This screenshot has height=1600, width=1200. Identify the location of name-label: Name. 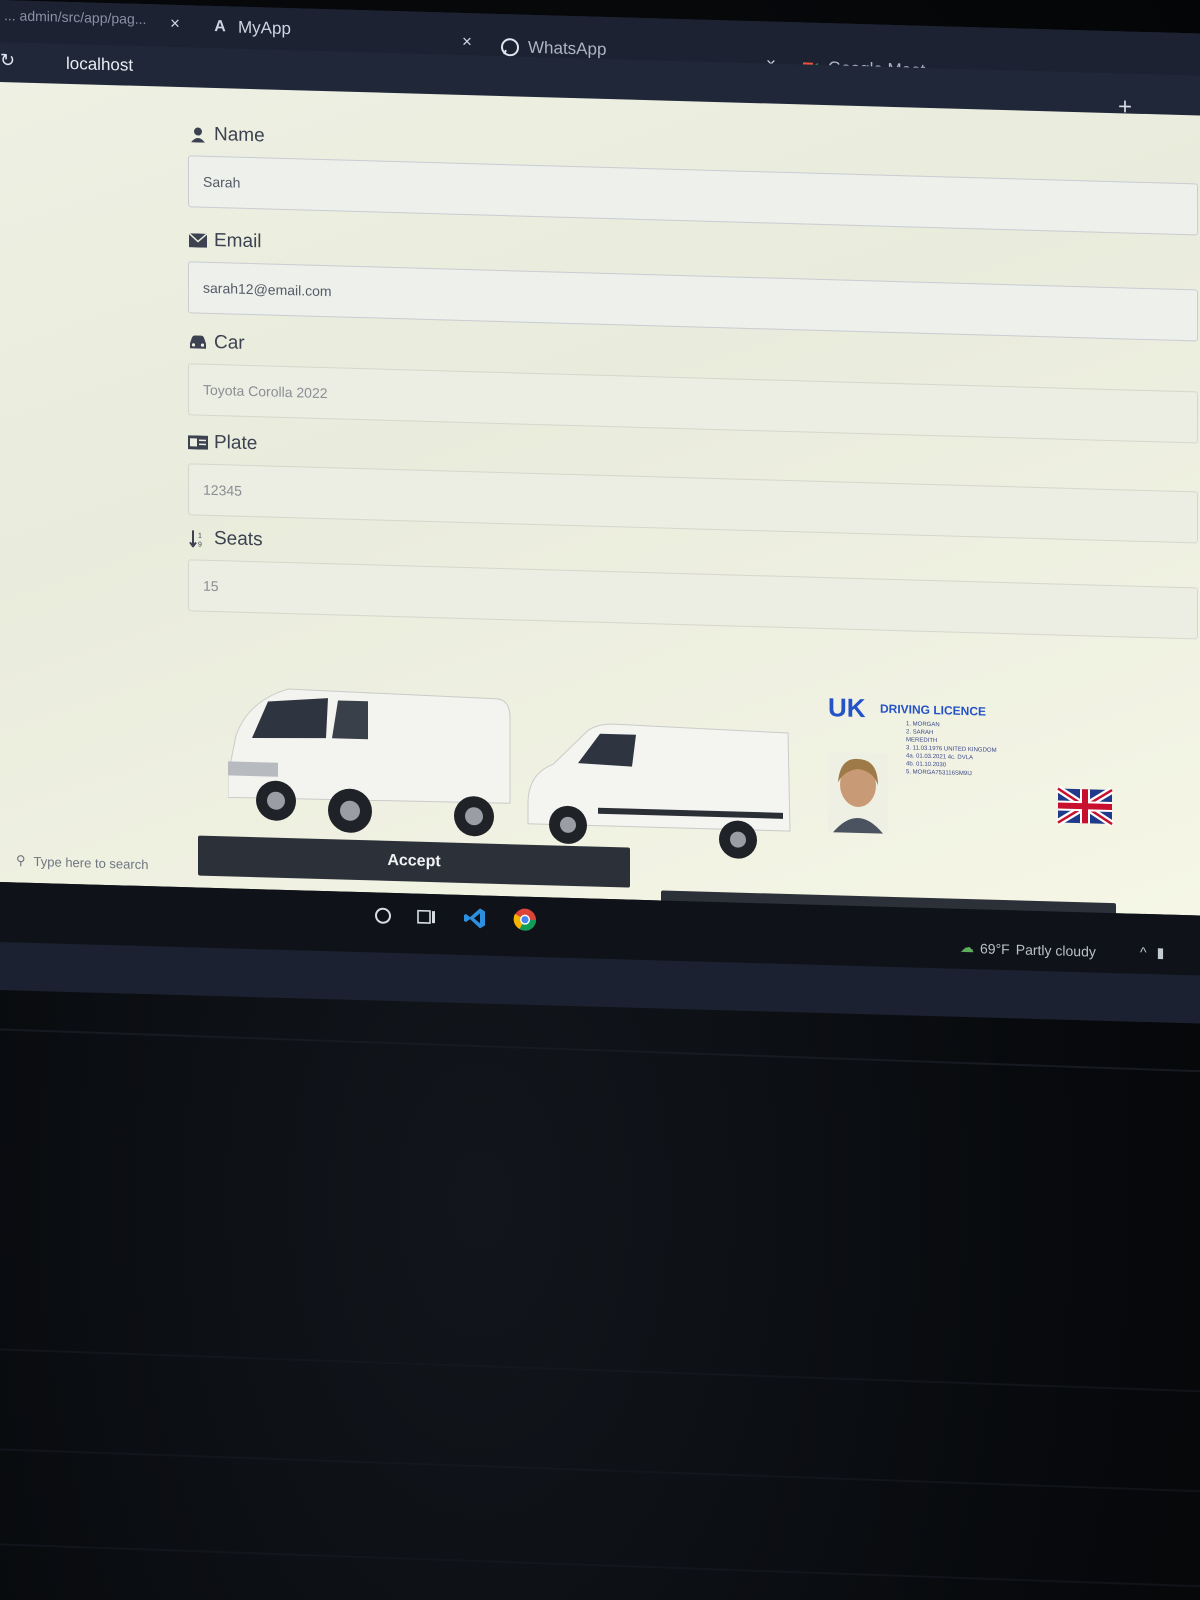
(239, 135).